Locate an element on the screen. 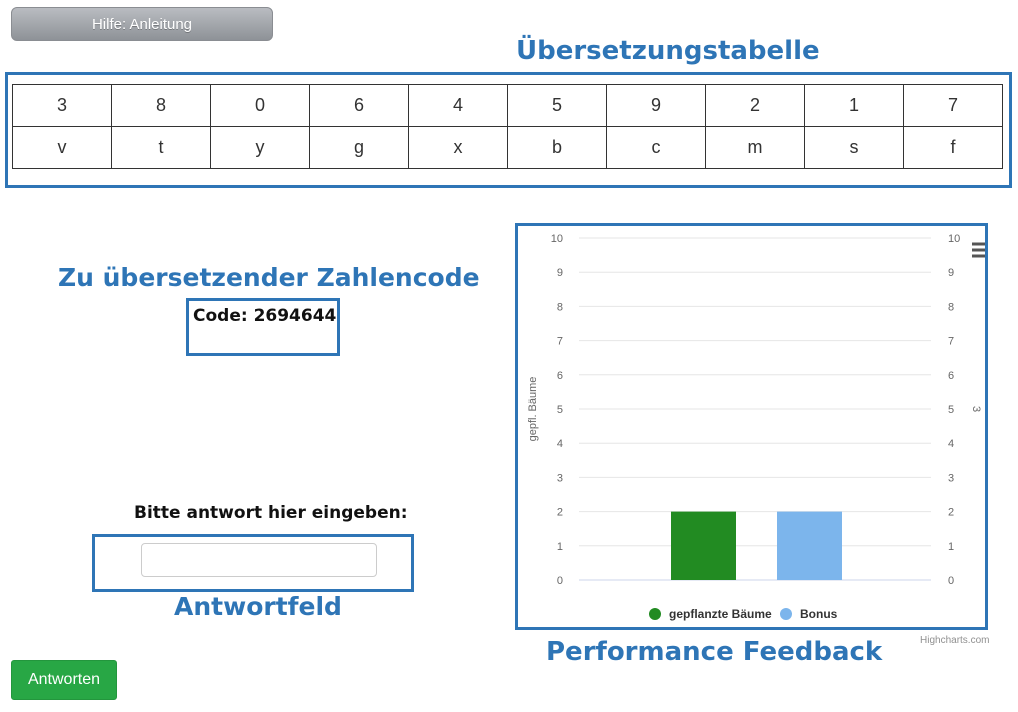 This screenshot has width=1018, height=712. digit-cell: 3 is located at coordinates (62, 105).